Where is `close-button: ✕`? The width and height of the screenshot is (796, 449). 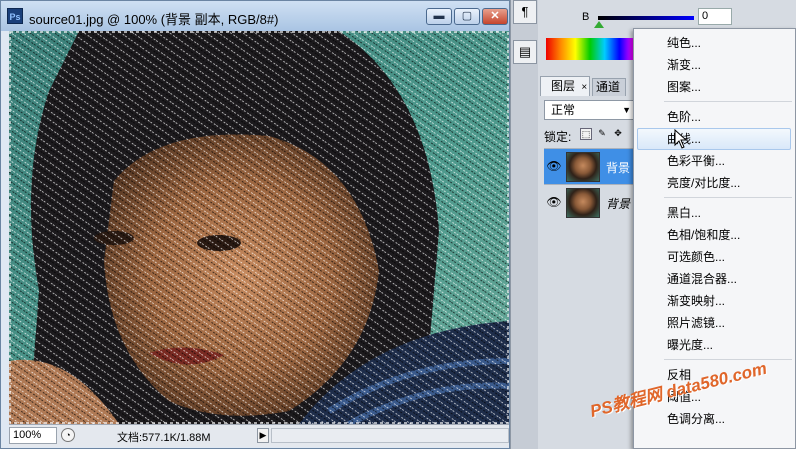
close-button: ✕ is located at coordinates (495, 16).